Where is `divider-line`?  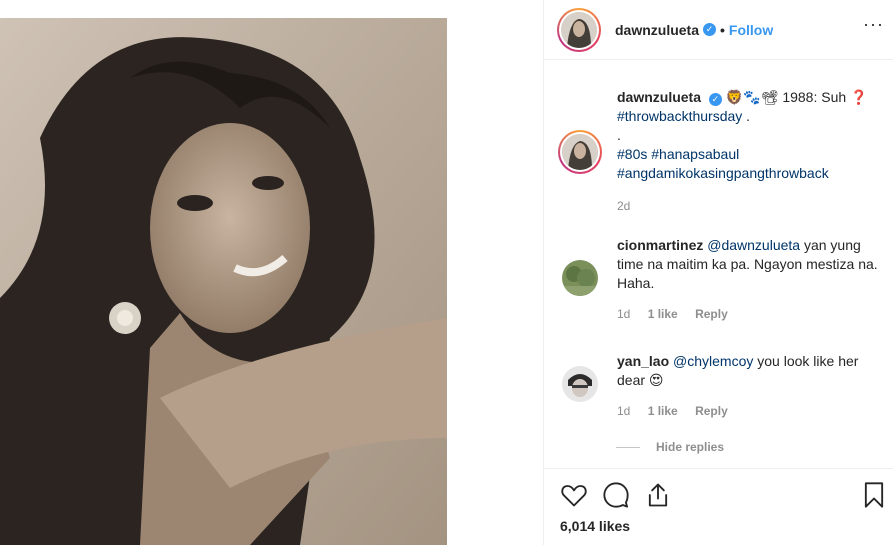
divider-line is located at coordinates (628, 447).